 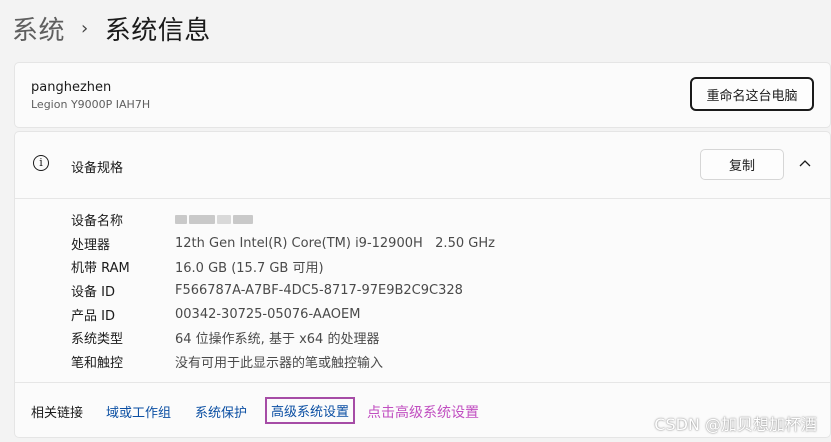 I want to click on copy-button: 复制, so click(x=742, y=164).